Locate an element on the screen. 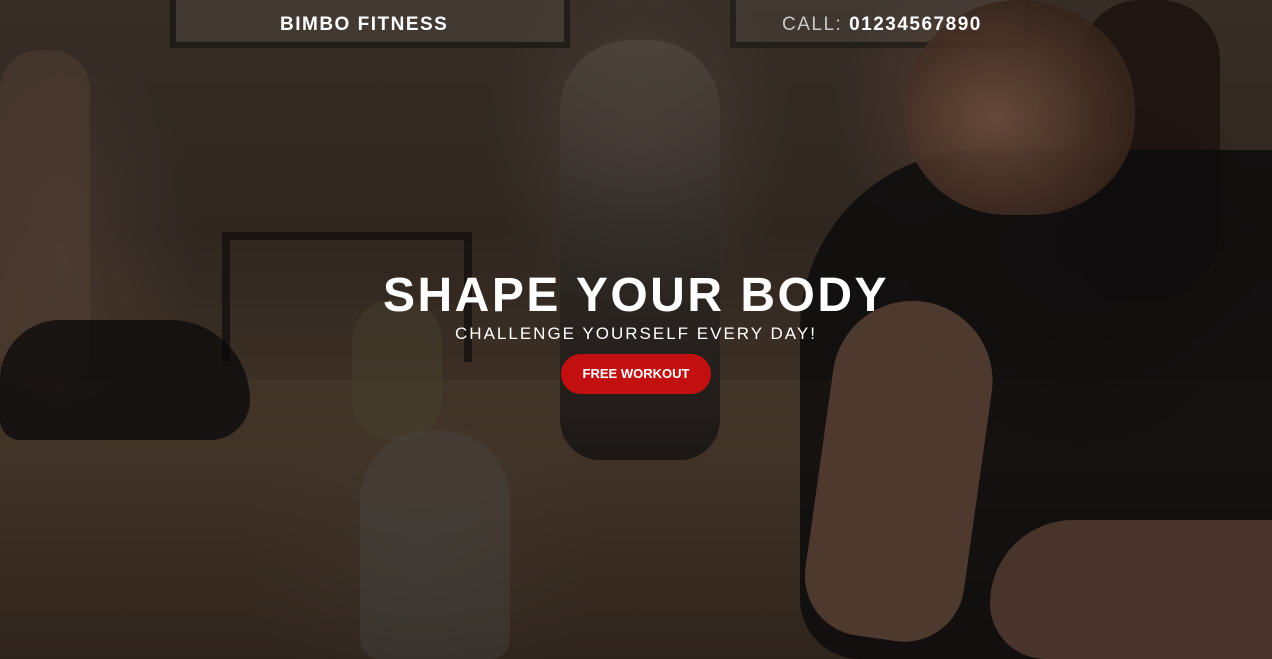  free-workout-button: FREE WORKOUT is located at coordinates (636, 374).